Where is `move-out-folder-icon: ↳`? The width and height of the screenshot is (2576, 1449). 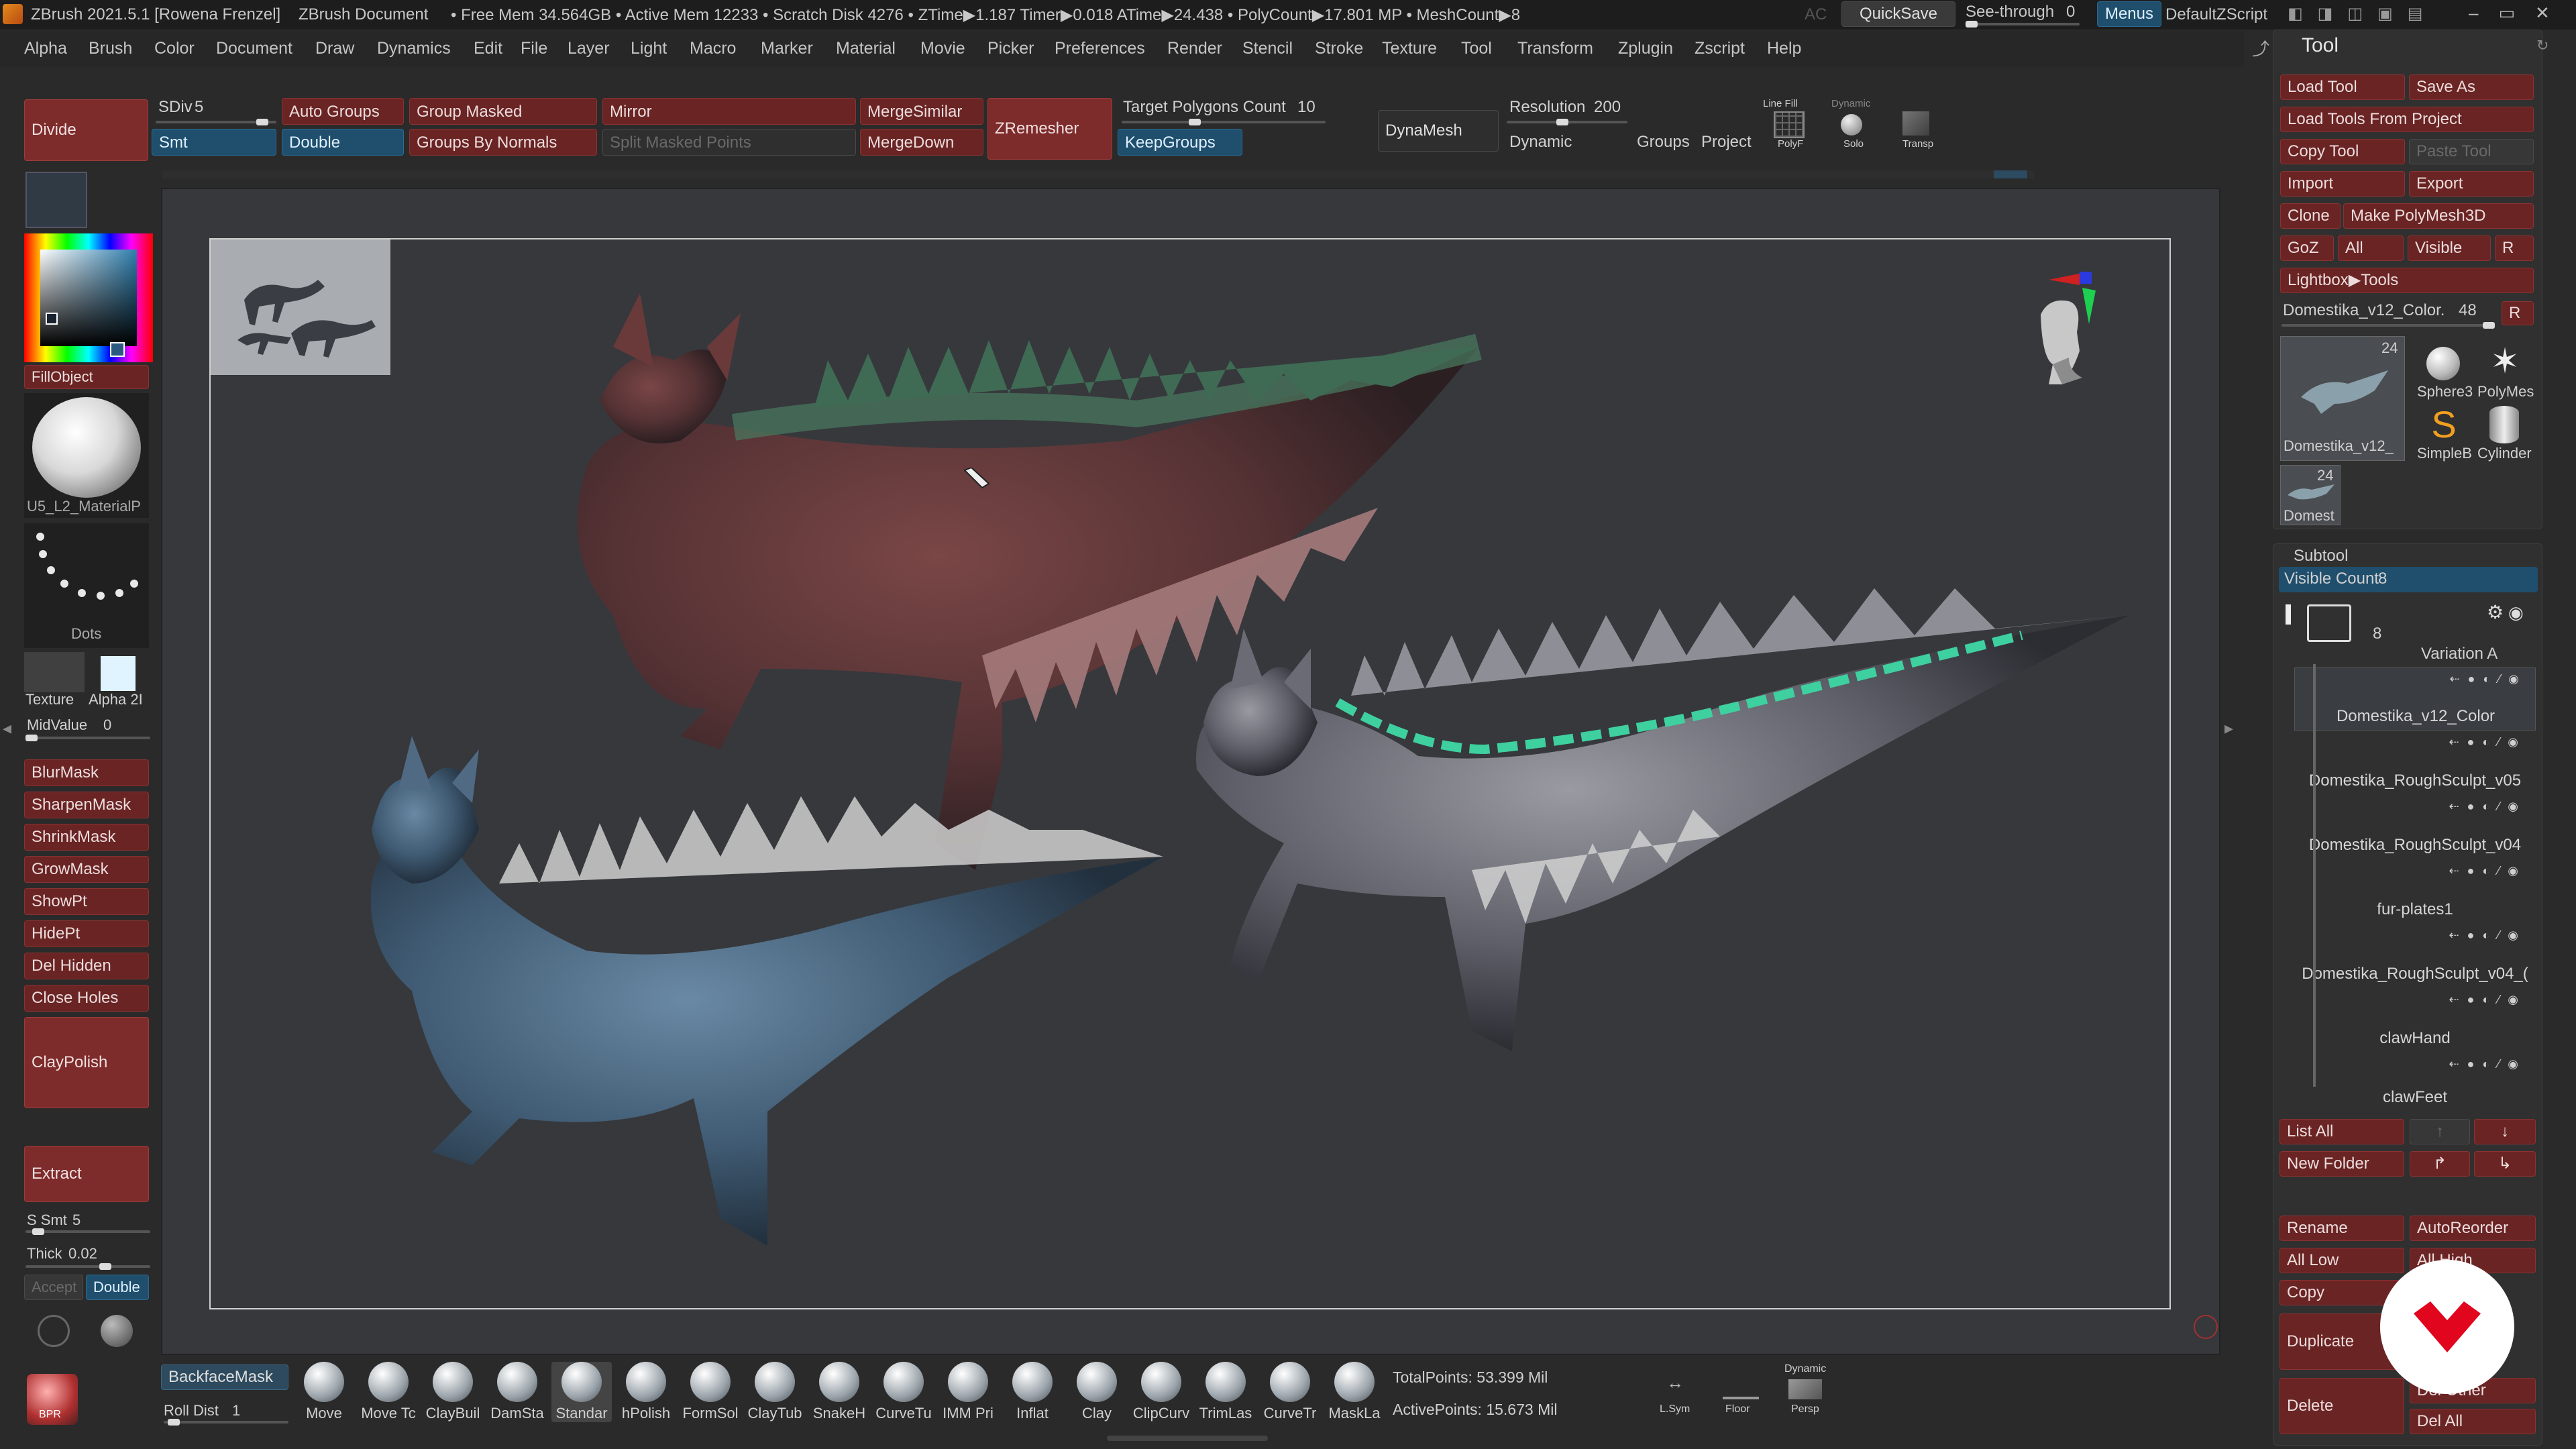 move-out-folder-icon: ↳ is located at coordinates (2505, 1164).